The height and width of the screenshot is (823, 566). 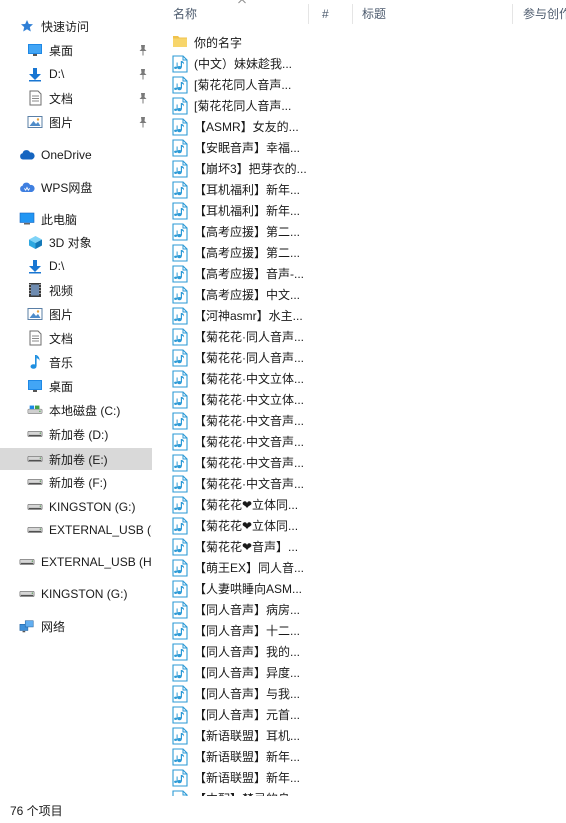 What do you see at coordinates (35, 122) in the screenshot?
I see `picture-icon` at bounding box center [35, 122].